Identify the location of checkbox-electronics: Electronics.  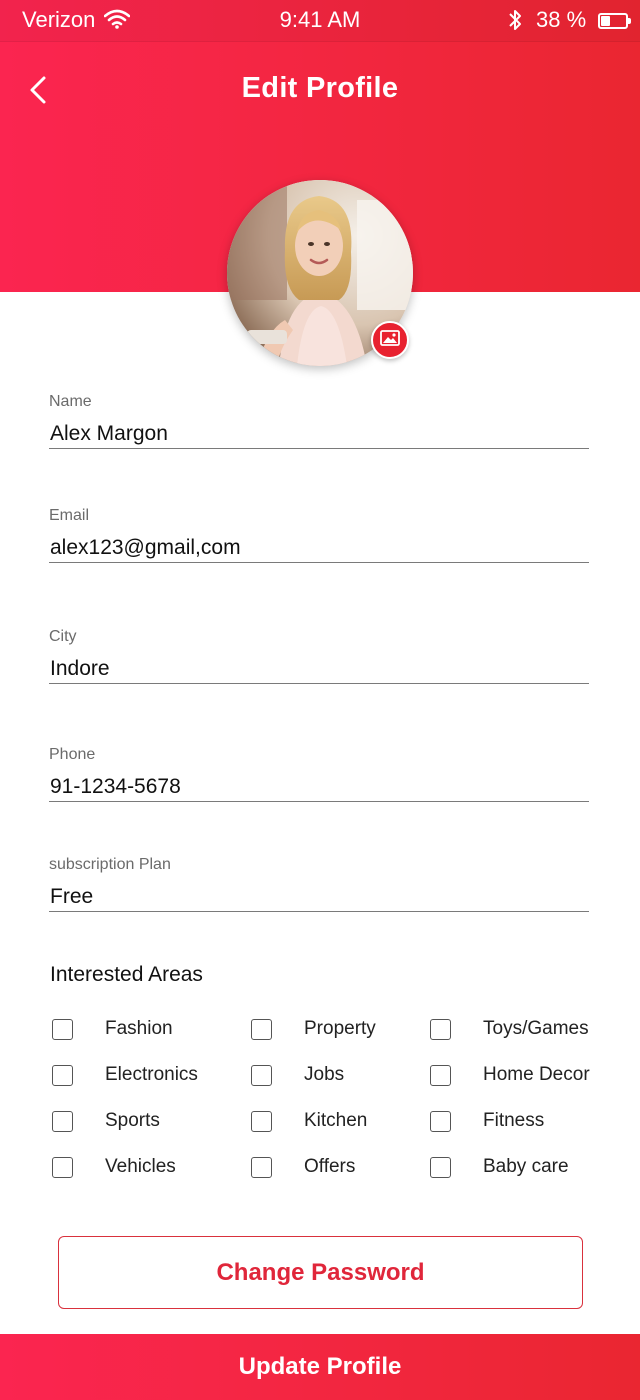
(142, 1076).